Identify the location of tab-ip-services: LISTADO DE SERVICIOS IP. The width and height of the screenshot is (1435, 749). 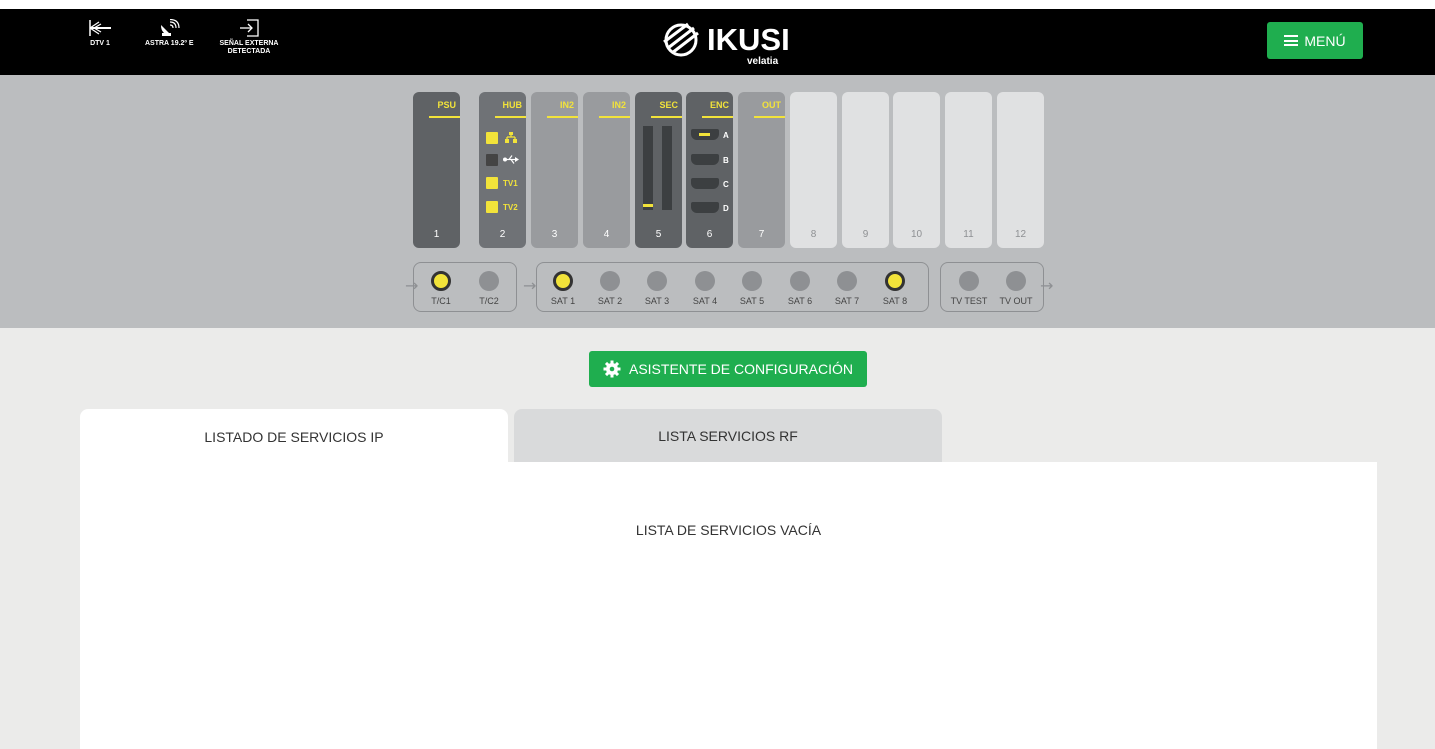
(294, 437).